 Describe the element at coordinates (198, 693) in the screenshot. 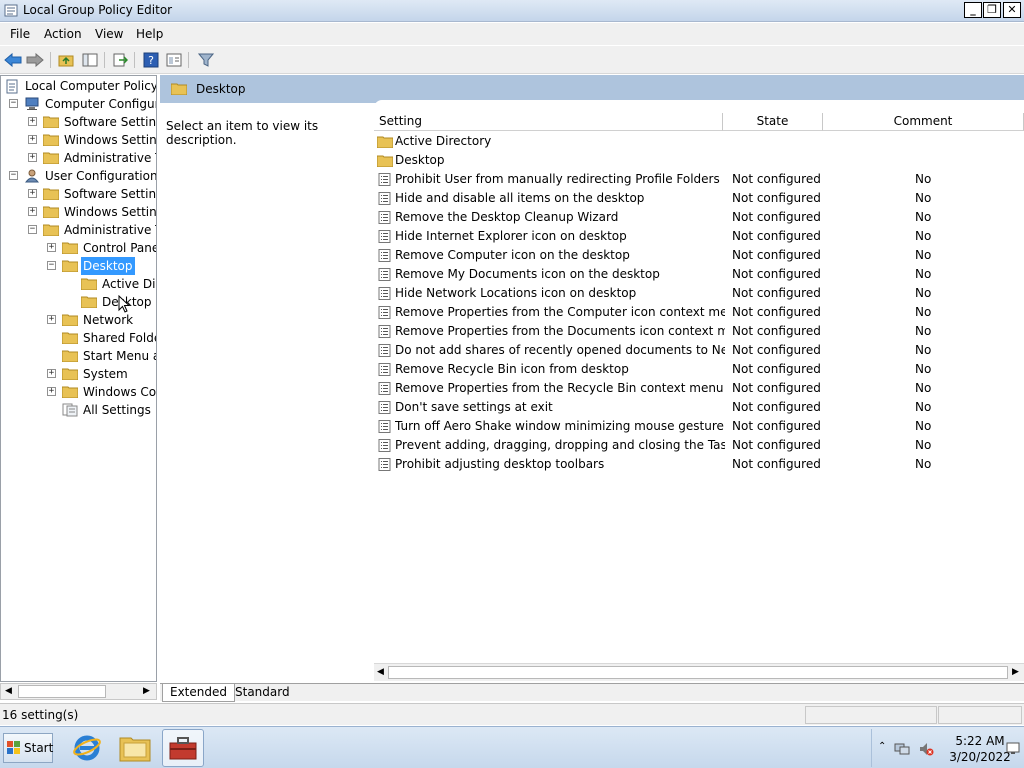

I see `tab-extended: Extended` at that location.